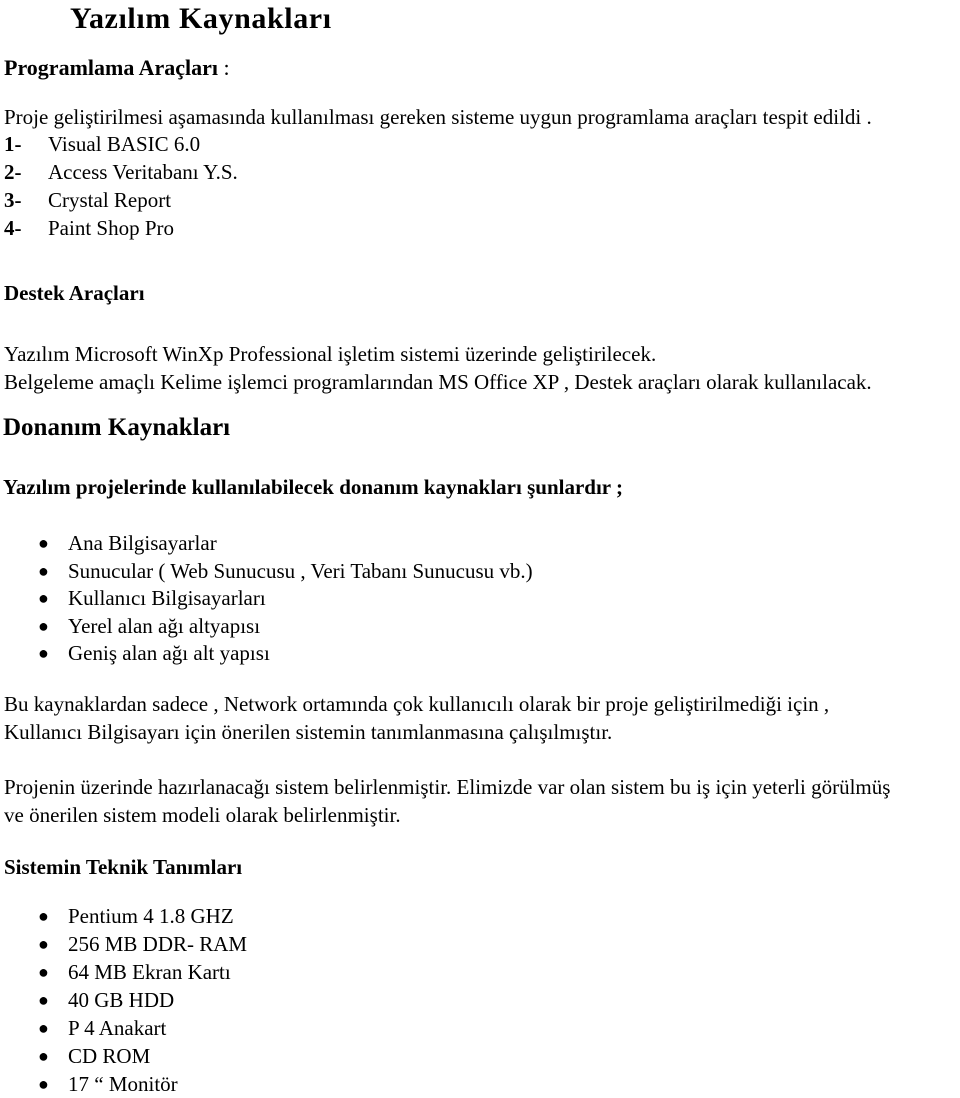  What do you see at coordinates (13, 172) in the screenshot?
I see `list-item-number: 2-` at bounding box center [13, 172].